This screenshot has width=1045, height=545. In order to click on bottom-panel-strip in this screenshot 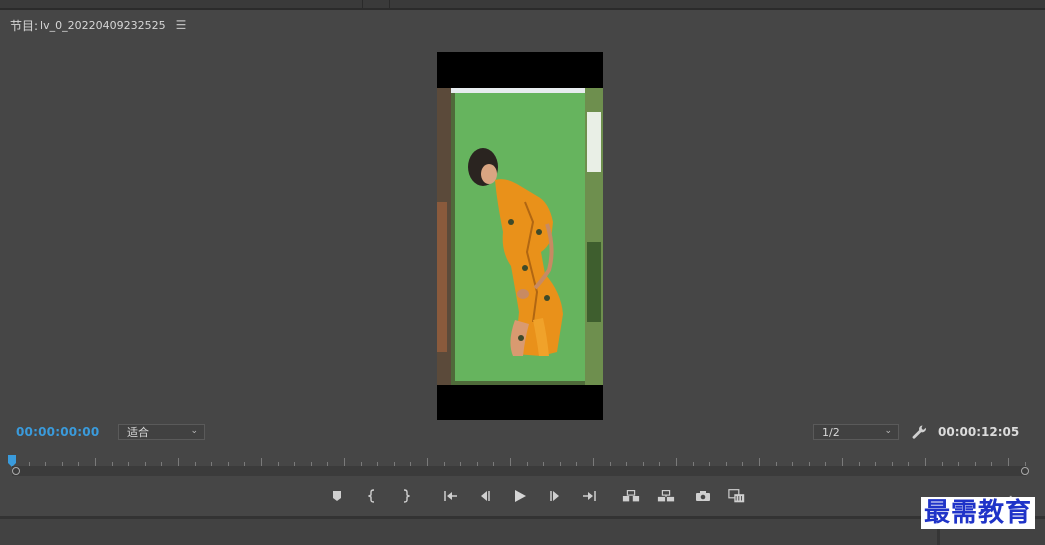, I will do `click(522, 532)`.